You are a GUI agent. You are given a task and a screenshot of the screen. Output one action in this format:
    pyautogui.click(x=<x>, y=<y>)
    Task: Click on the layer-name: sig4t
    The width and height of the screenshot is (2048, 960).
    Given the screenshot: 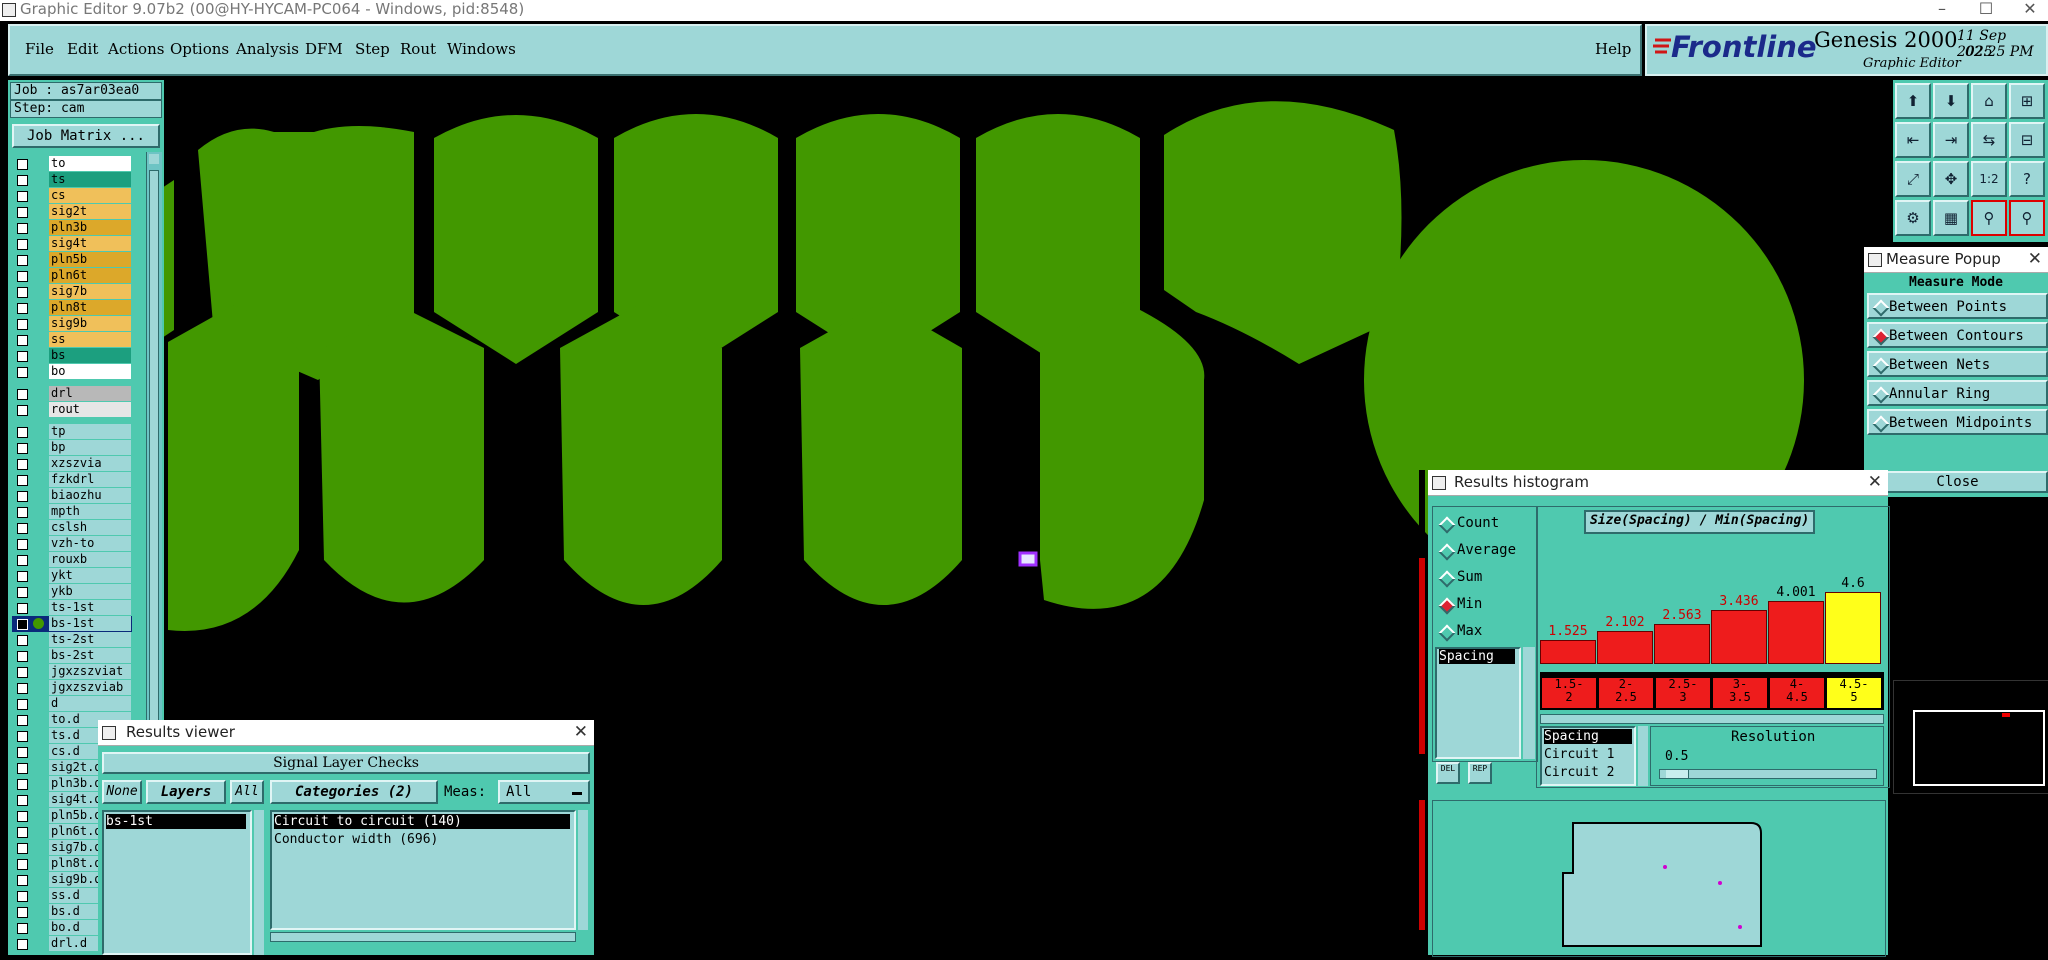 What is the action you would take?
    pyautogui.click(x=90, y=243)
    